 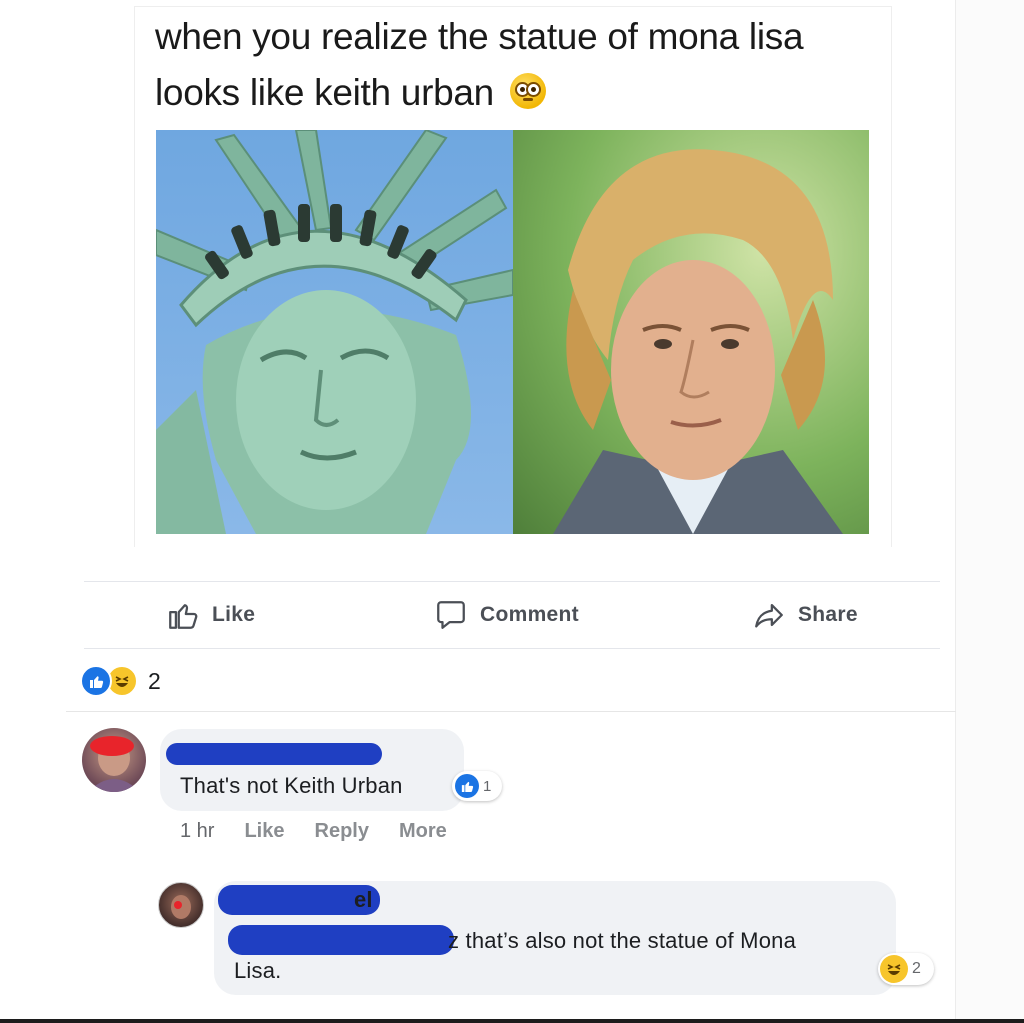 What do you see at coordinates (183, 616) in the screenshot?
I see `thumbs-up-icon` at bounding box center [183, 616].